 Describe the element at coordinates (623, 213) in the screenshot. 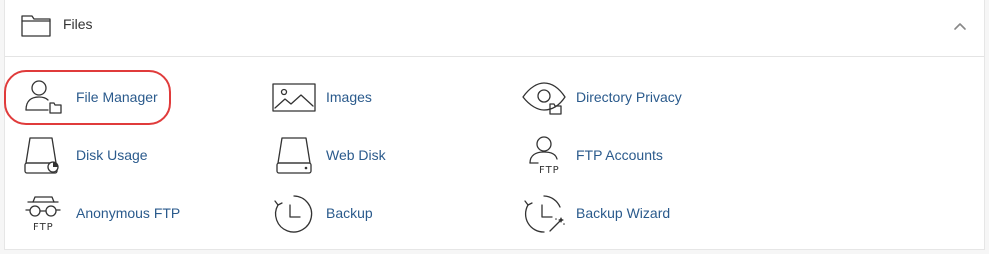

I see `item-label: Backup Wizard` at that location.